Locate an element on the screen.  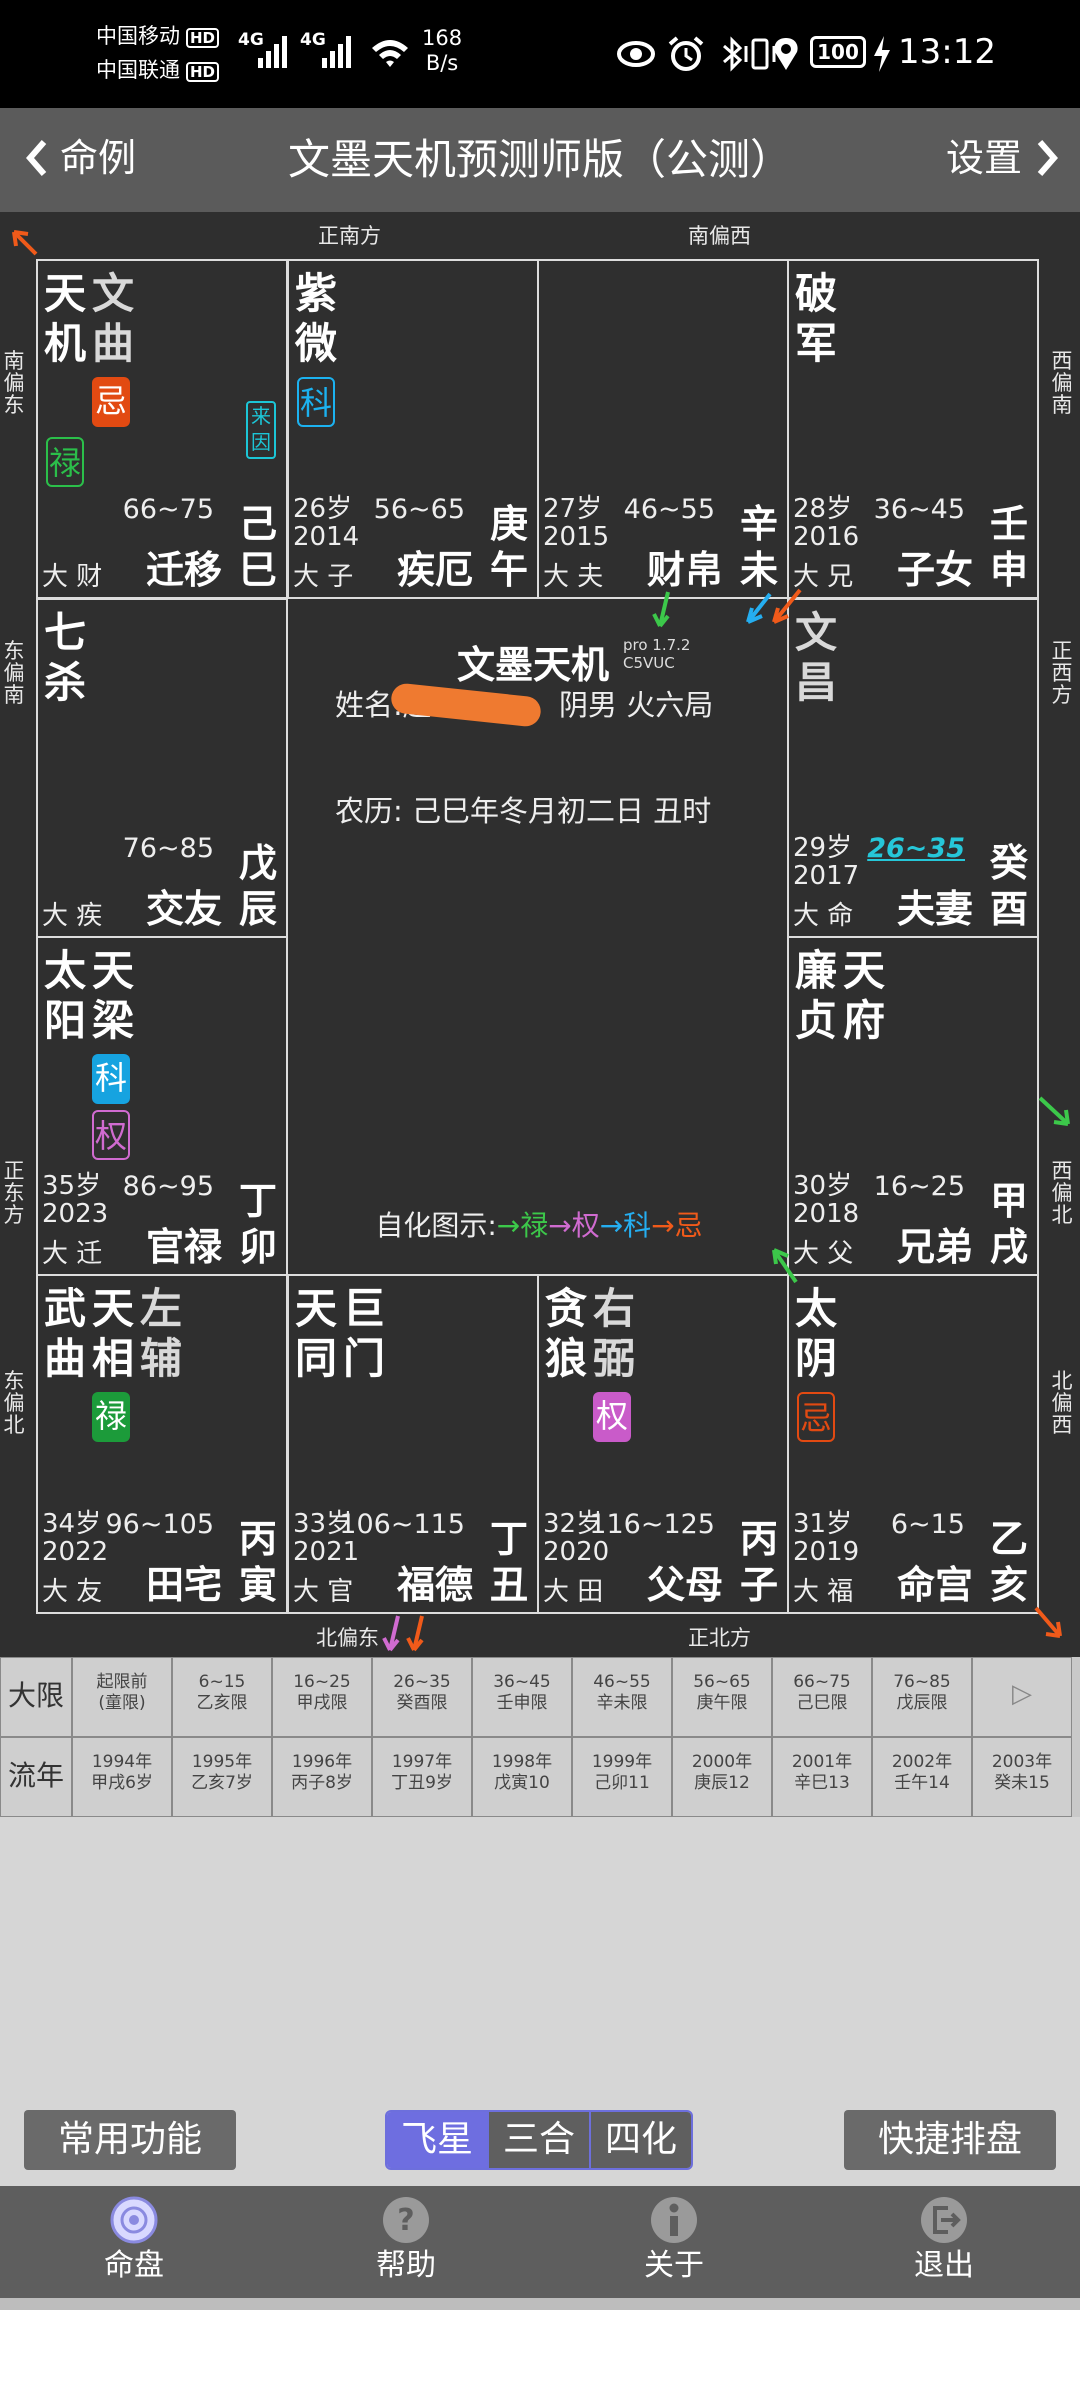
settings-button: 设置 is located at coordinates (1003, 158).